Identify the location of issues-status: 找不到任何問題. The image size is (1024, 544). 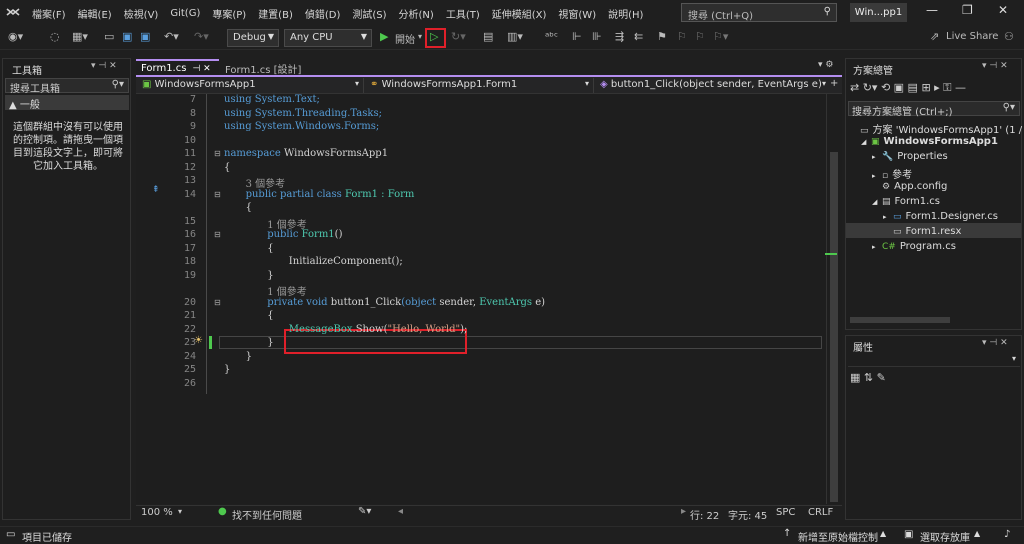
(267, 514).